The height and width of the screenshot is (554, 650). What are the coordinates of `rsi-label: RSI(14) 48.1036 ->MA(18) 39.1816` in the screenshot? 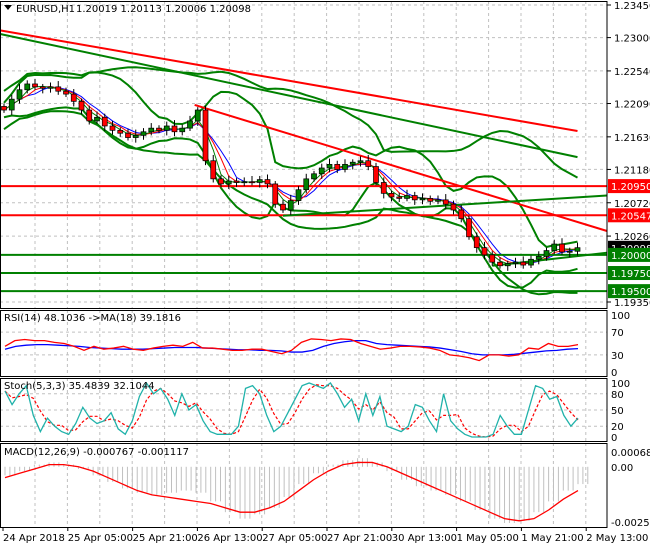 It's located at (92, 318).